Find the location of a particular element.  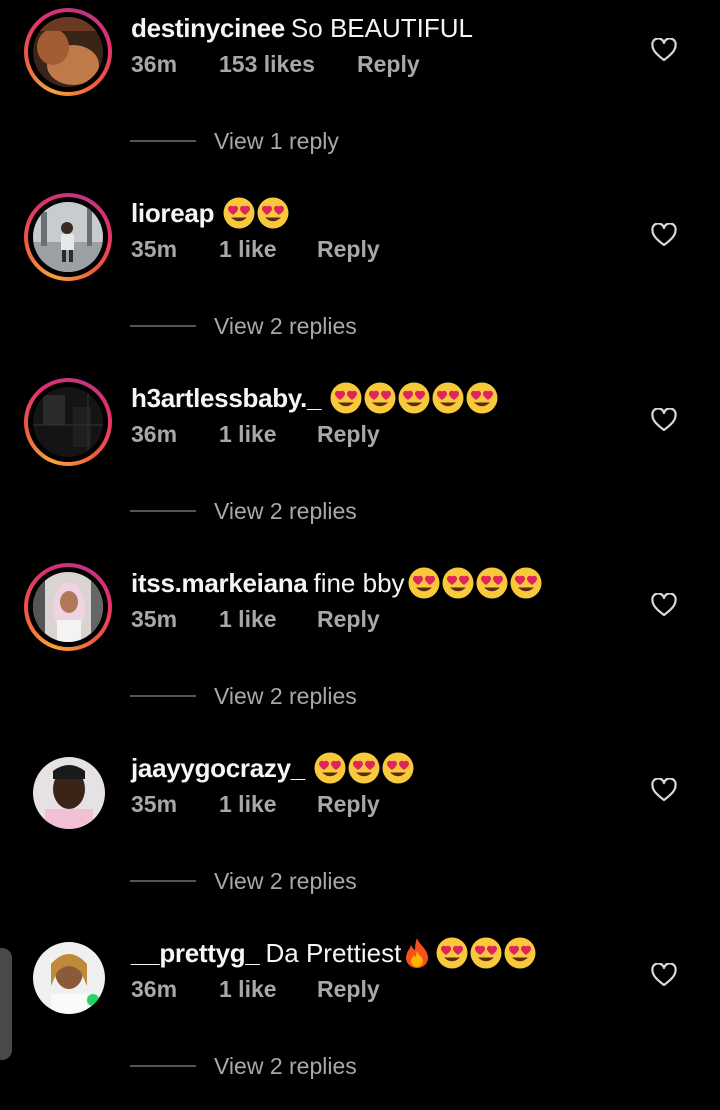

fire-emoji-icon is located at coordinates (417, 953).